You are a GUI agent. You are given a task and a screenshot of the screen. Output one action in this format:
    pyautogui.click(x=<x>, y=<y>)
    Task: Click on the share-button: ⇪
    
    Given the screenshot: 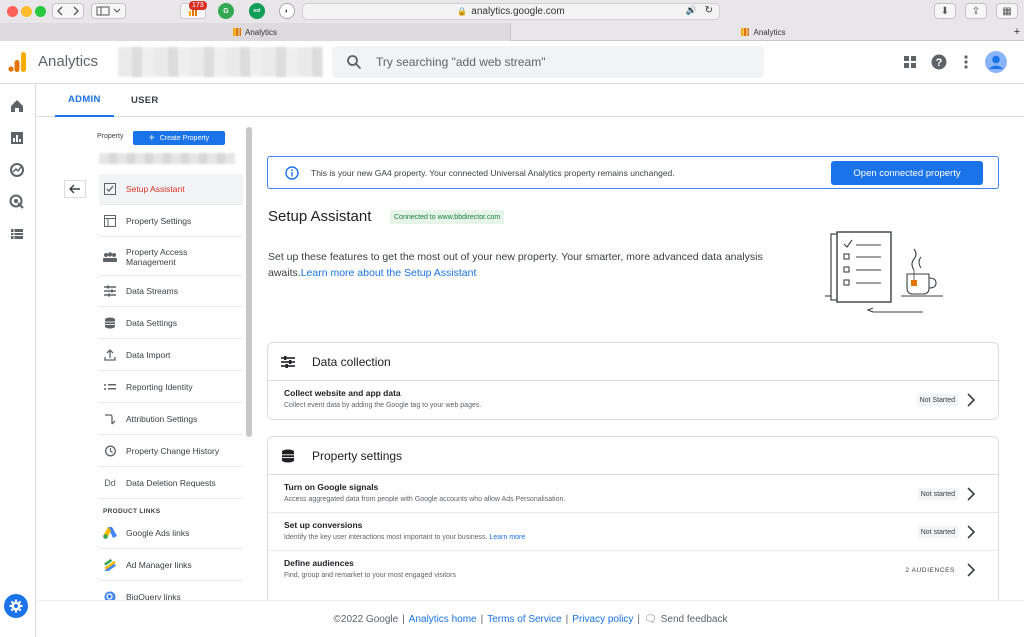 What is the action you would take?
    pyautogui.click(x=976, y=11)
    